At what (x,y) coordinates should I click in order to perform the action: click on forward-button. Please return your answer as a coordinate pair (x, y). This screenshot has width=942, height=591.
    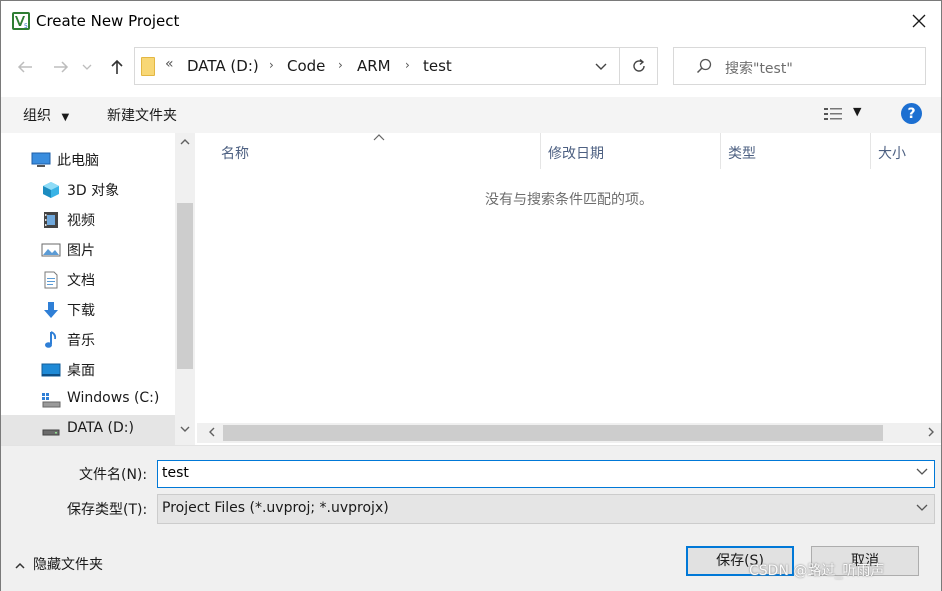
    Looking at the image, I should click on (61, 67).